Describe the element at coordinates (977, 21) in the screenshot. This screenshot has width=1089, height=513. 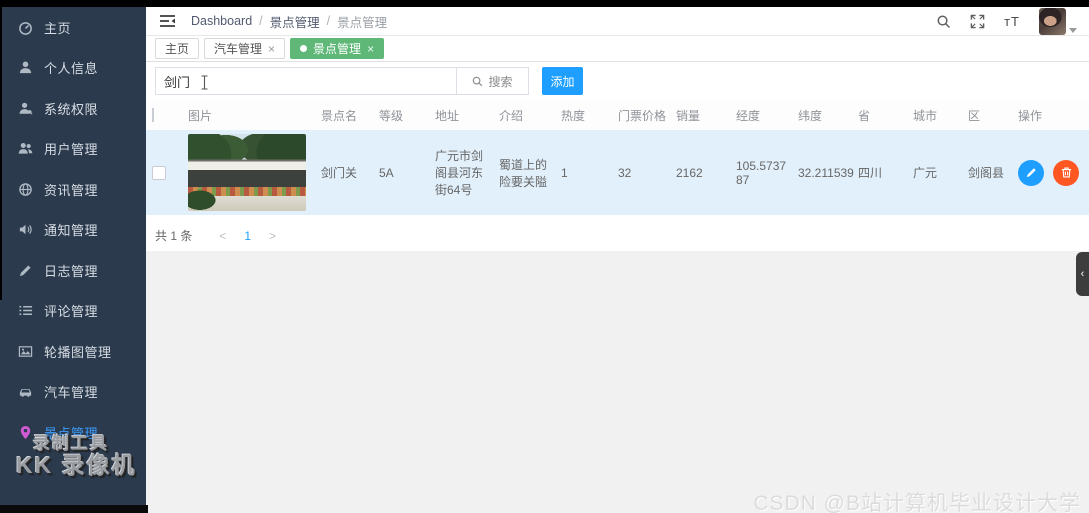
I see `fullscreen-icon` at that location.